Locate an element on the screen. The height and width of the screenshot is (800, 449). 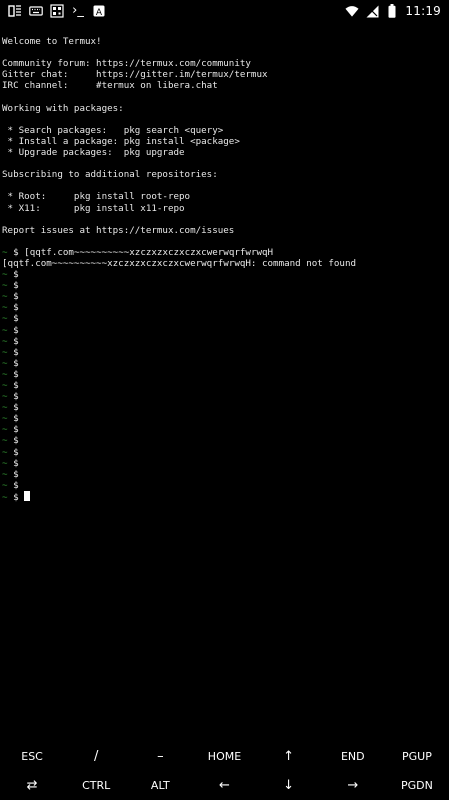
repo-root-line: * Root: pkg install root-repo is located at coordinates (96, 197).